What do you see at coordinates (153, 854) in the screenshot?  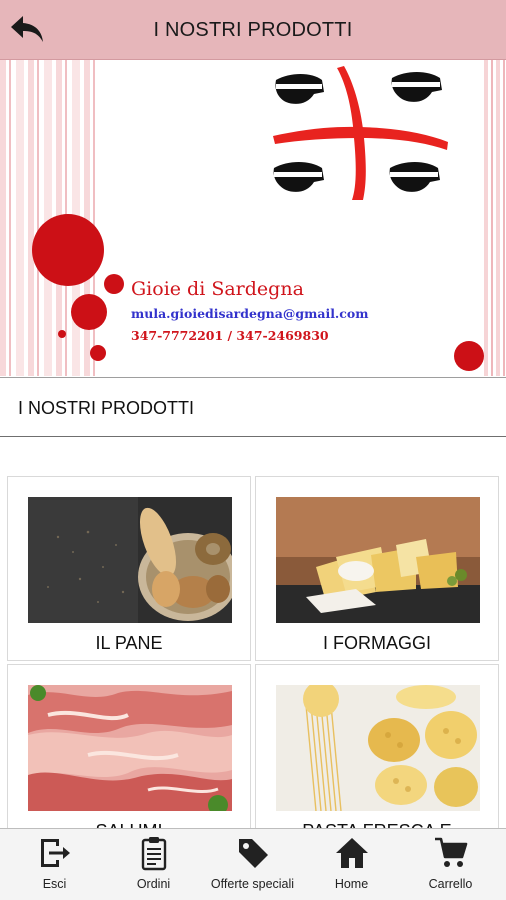 I see `clipboard-icon` at bounding box center [153, 854].